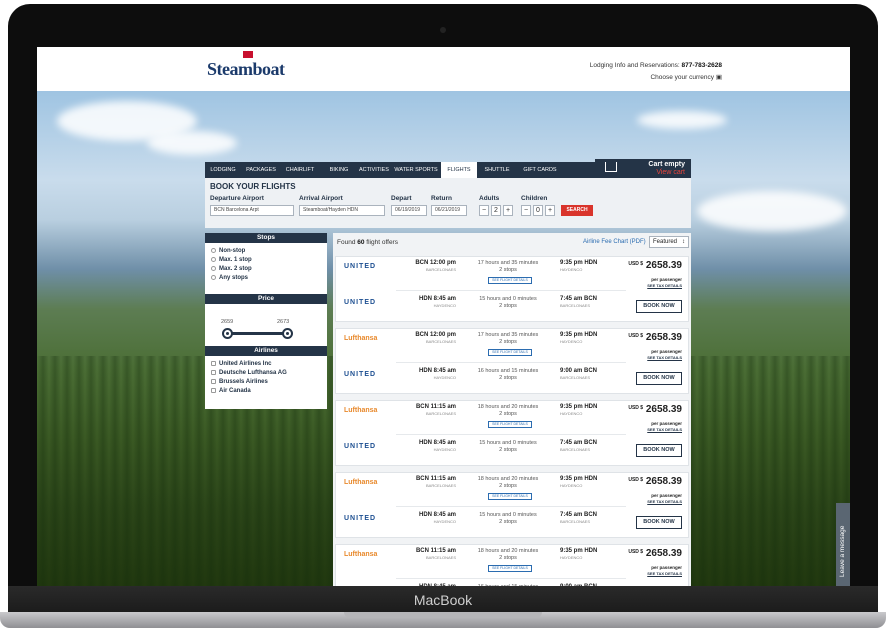 The width and height of the screenshot is (886, 628). What do you see at coordinates (252, 210) in the screenshot?
I see `departure-airport-field: BCN Barcelona Arpt` at bounding box center [252, 210].